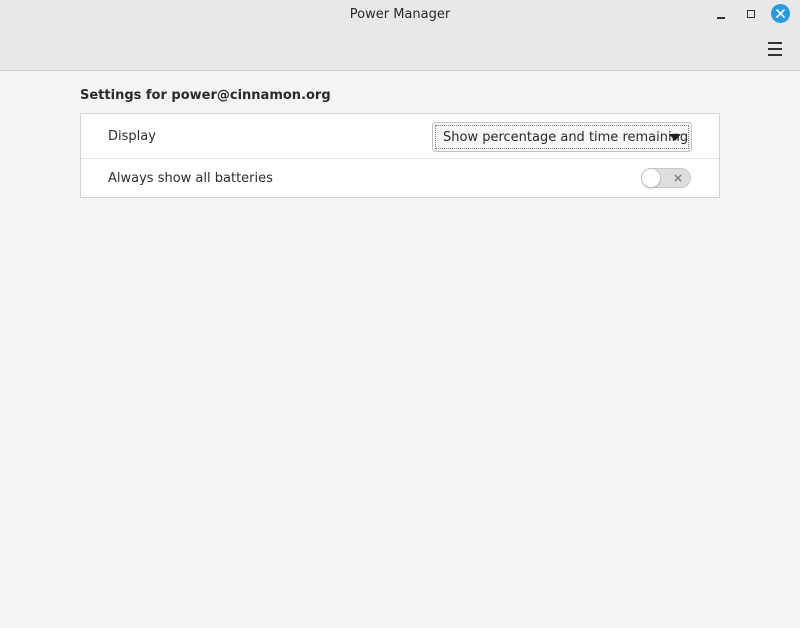  What do you see at coordinates (132, 136) in the screenshot?
I see `display-label: Display` at bounding box center [132, 136].